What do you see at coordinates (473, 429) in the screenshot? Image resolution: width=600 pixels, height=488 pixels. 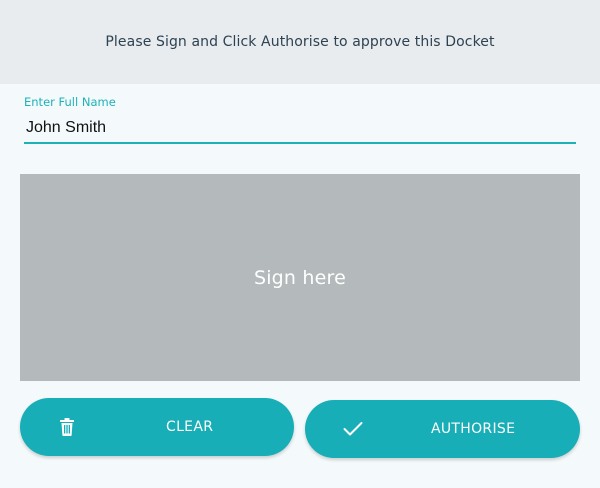 I see `authorise-button-label: AUTHORISE` at bounding box center [473, 429].